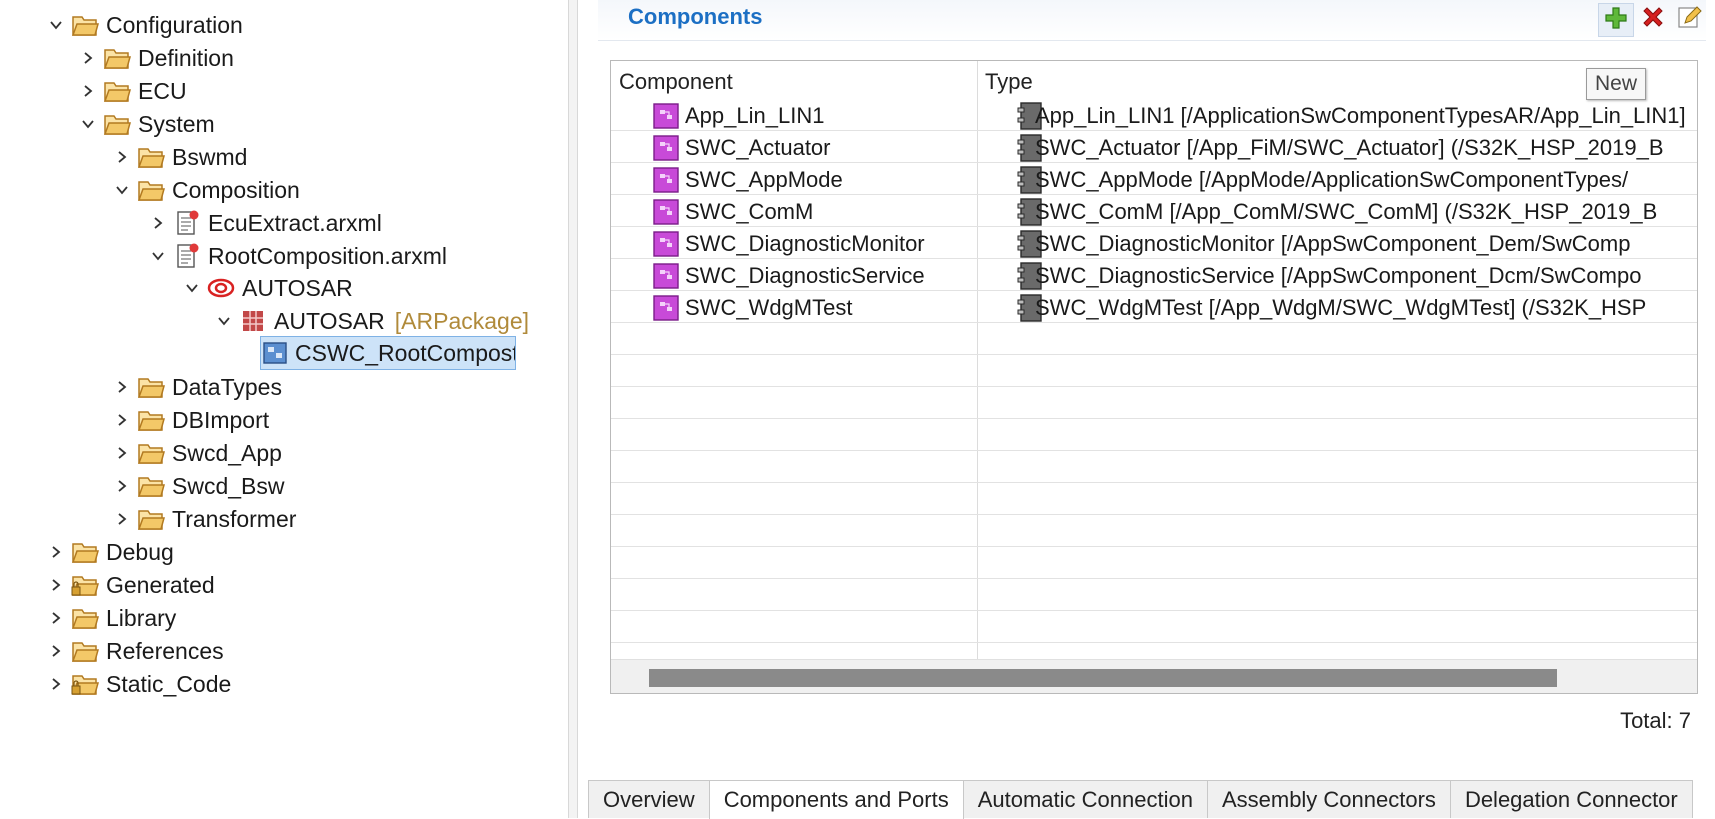 The height and width of the screenshot is (819, 1715). What do you see at coordinates (131, 91) in the screenshot?
I see `tree-node-ecu: ECU` at bounding box center [131, 91].